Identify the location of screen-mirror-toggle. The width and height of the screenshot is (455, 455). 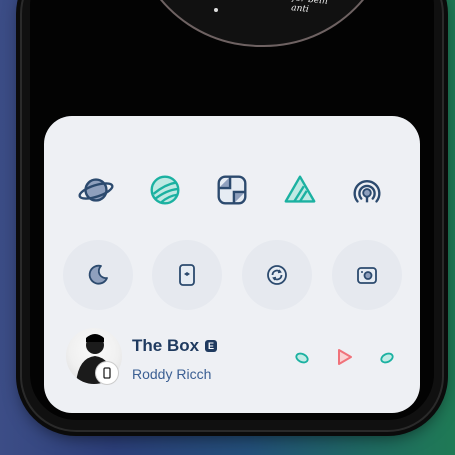
(187, 275).